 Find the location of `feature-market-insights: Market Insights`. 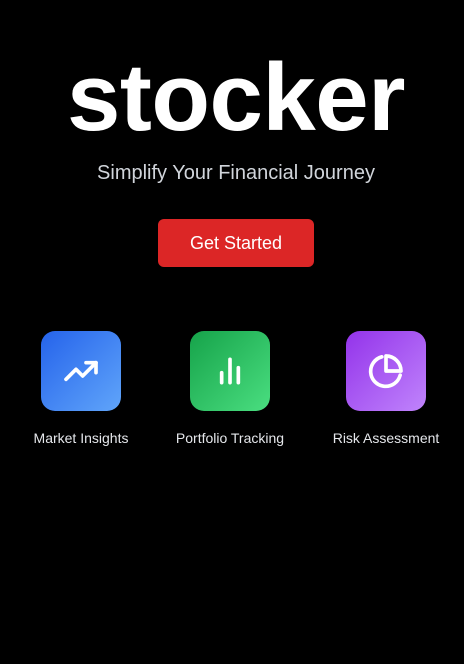

feature-market-insights: Market Insights is located at coordinates (81, 388).